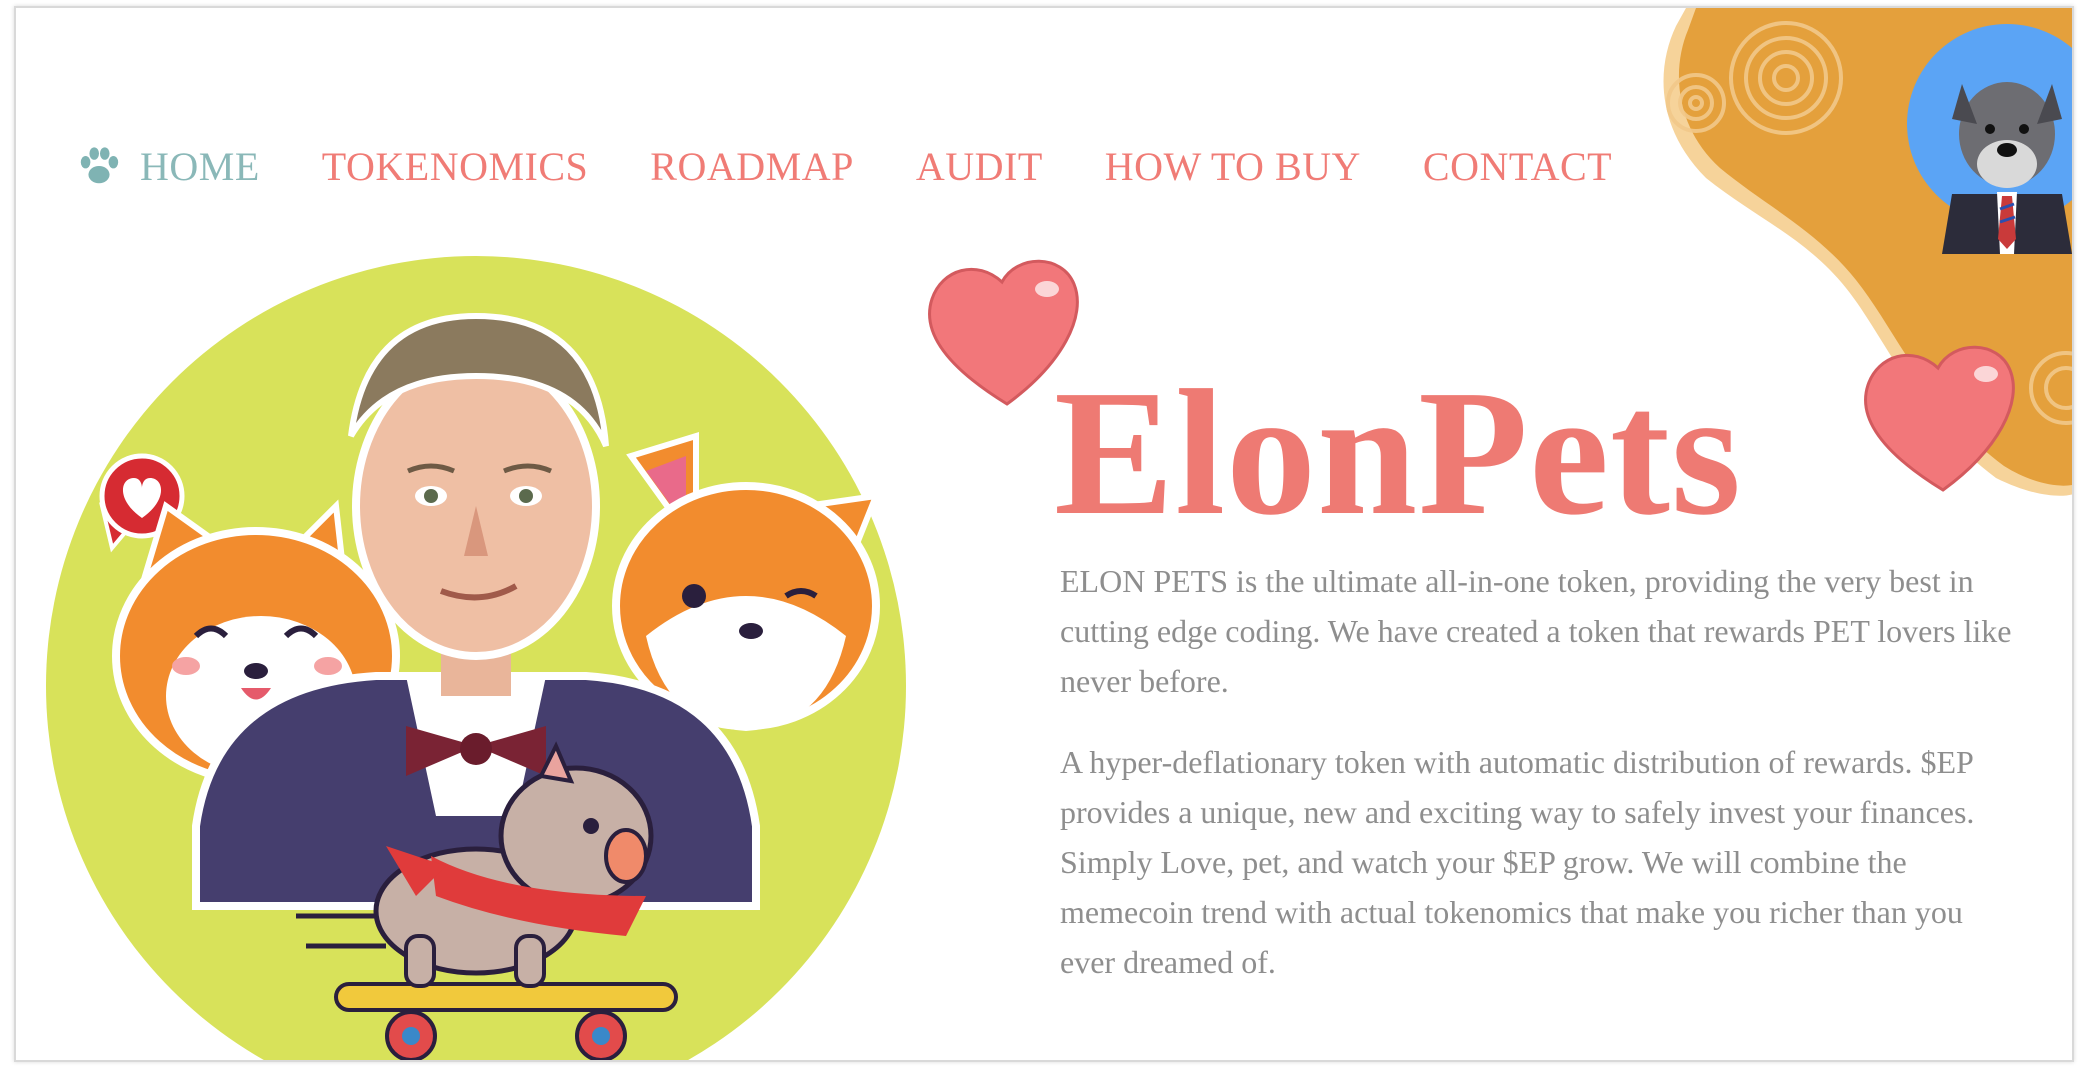  I want to click on paw-icon, so click(99, 165).